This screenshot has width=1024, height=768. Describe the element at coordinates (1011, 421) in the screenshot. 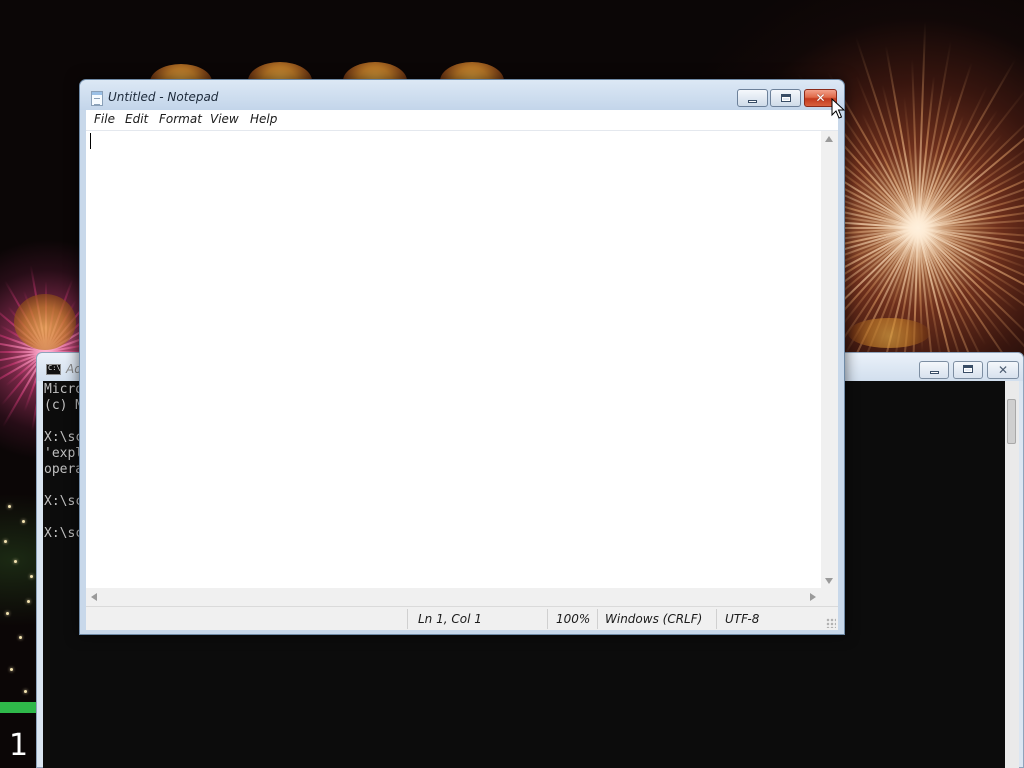

I see `console-scroll-thumb` at that location.